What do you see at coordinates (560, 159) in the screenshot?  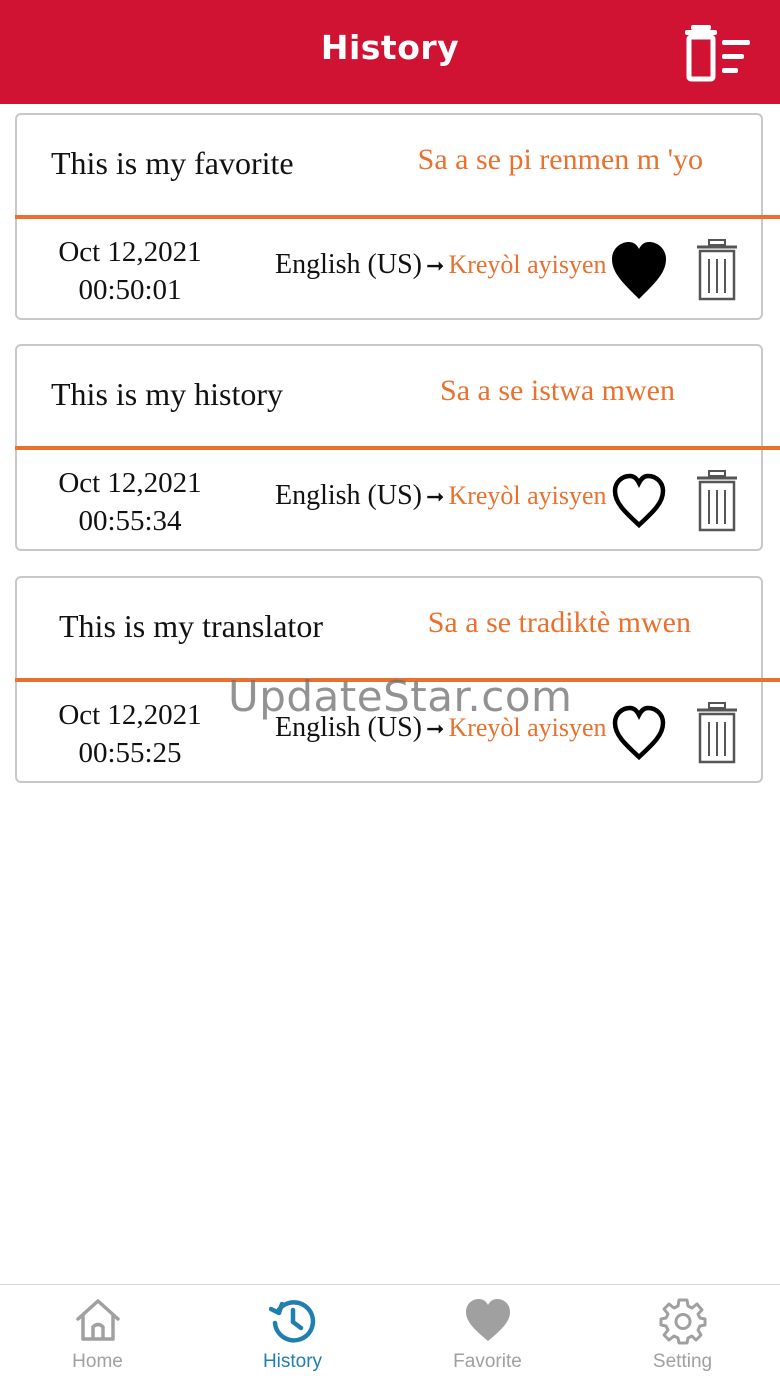 I see `translated-text: Sa a se pi renmen m 'yo` at bounding box center [560, 159].